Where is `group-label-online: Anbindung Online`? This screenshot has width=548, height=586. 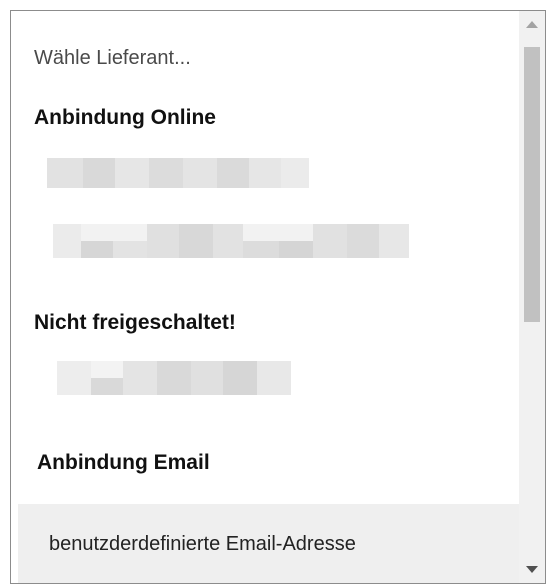
group-label-online: Anbindung Online is located at coordinates (125, 117).